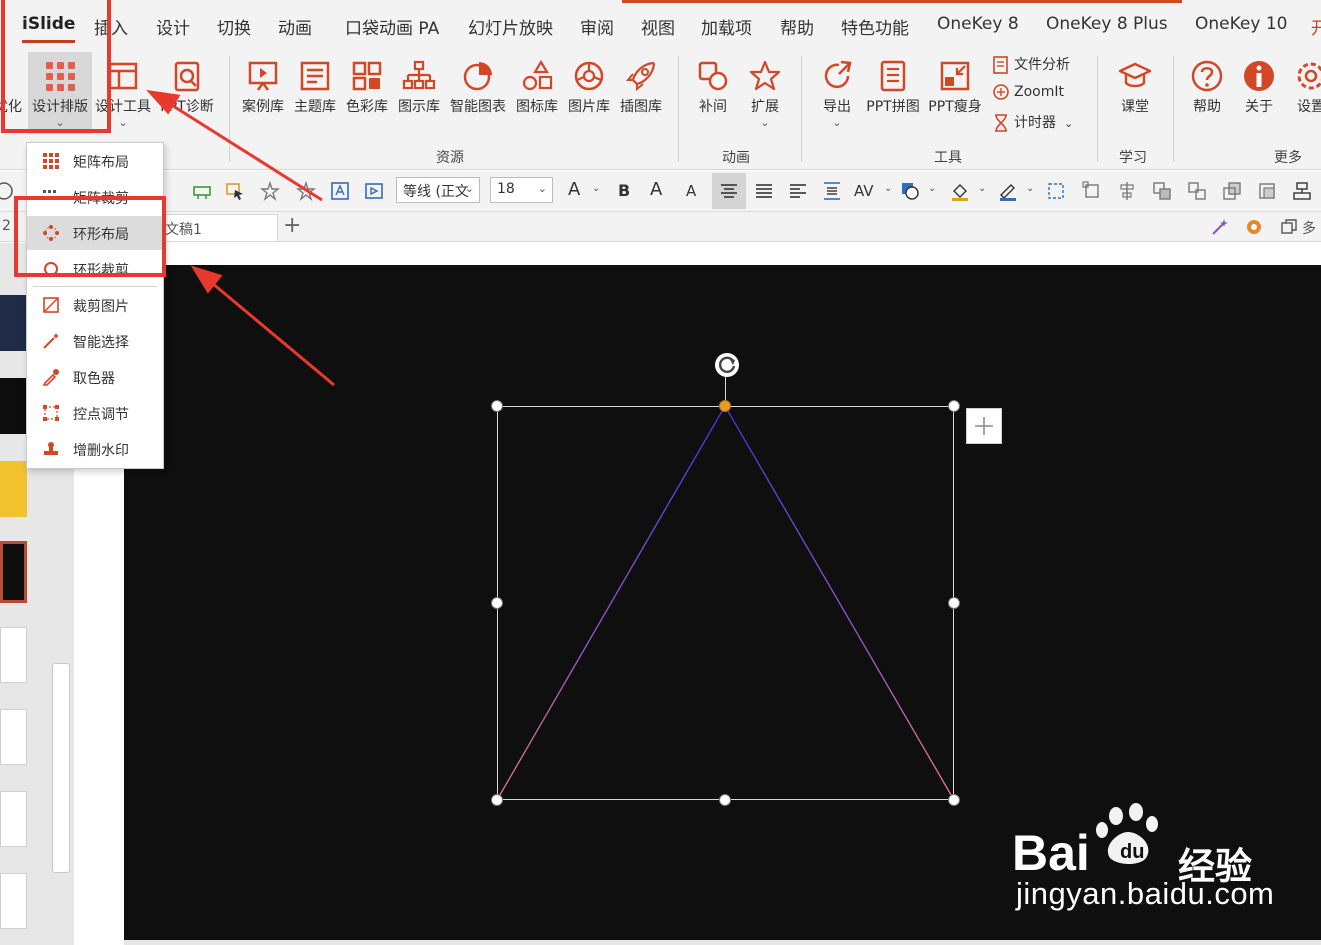  I want to click on matrix-layout-icon, so click(51, 161).